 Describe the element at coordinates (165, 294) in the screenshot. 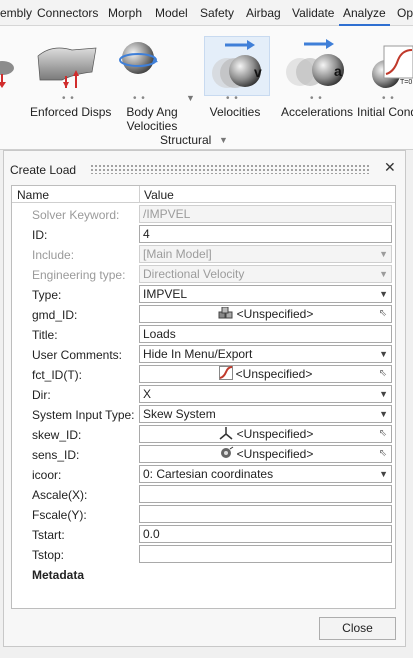

I see `type-value: IMPVEL` at that location.